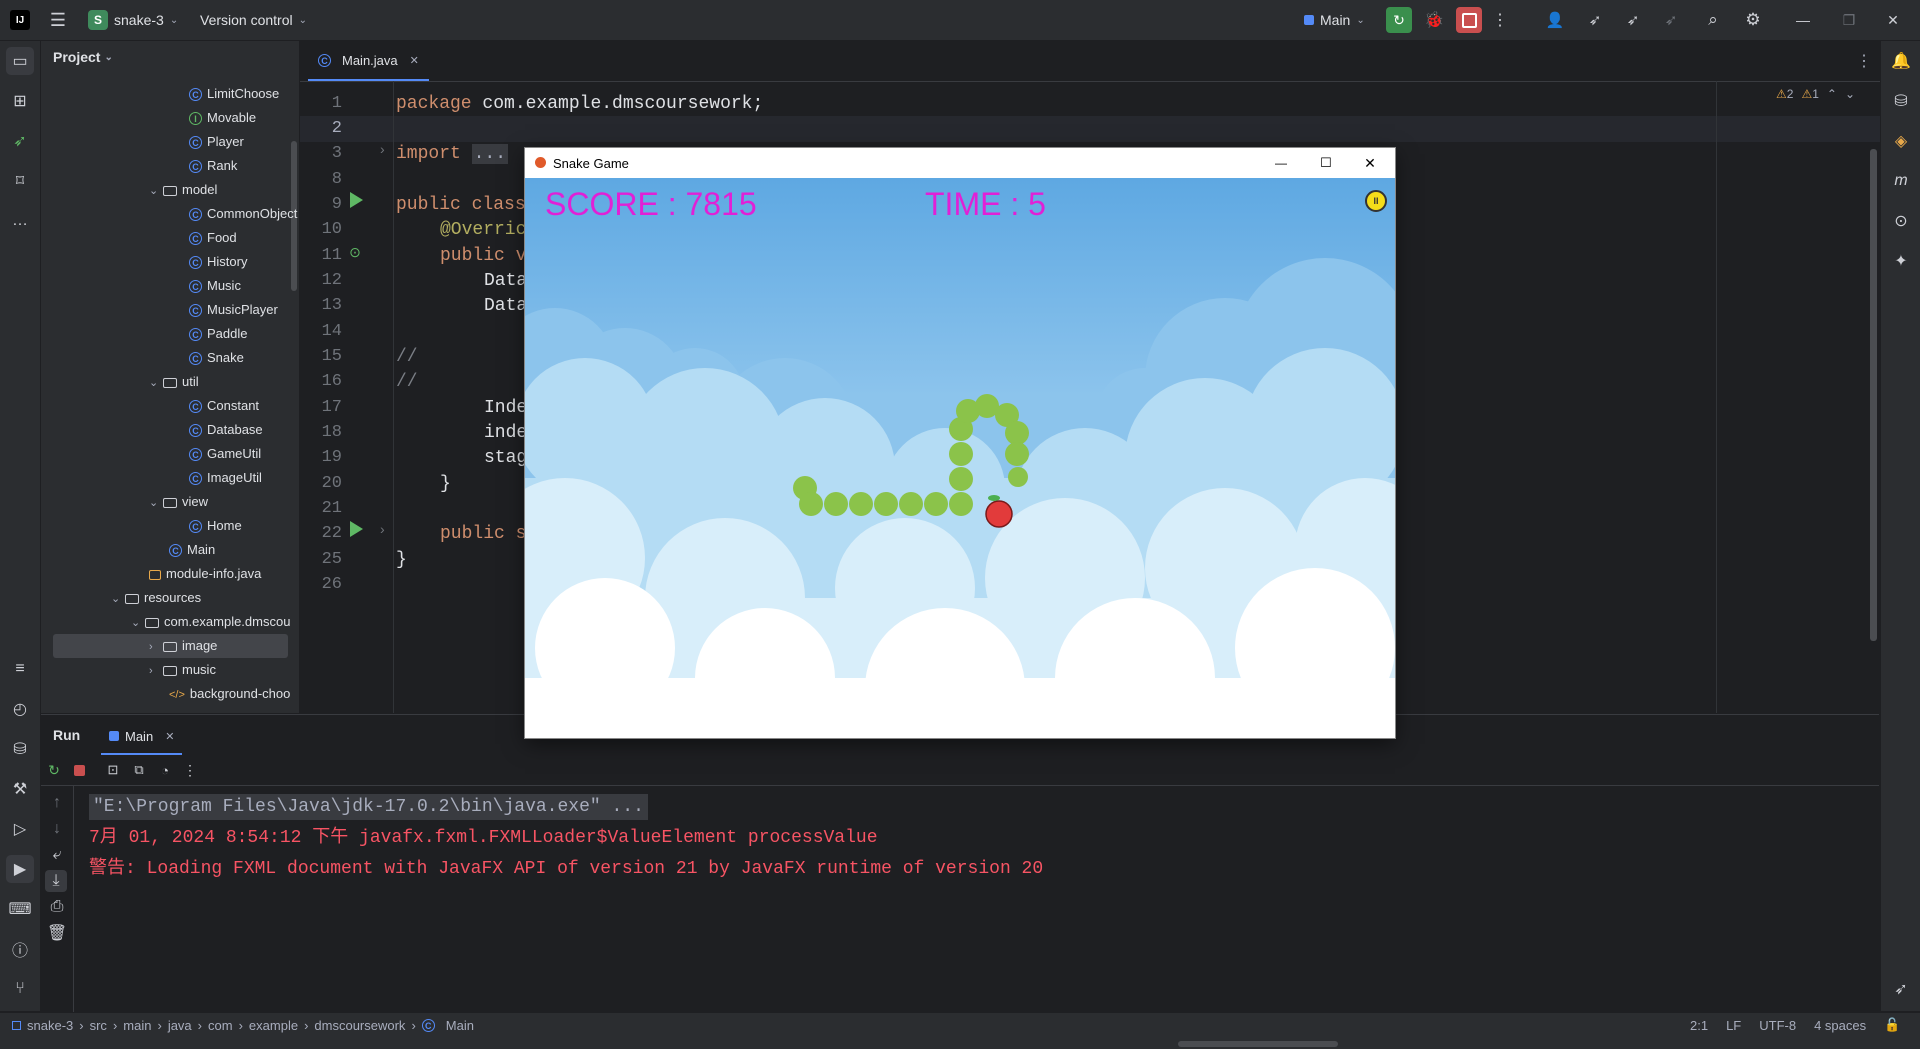 This screenshot has height=1049, width=1920. I want to click on inspection-widget: ⚠2 ⚠1 ⌃ ⌄, so click(1815, 94).